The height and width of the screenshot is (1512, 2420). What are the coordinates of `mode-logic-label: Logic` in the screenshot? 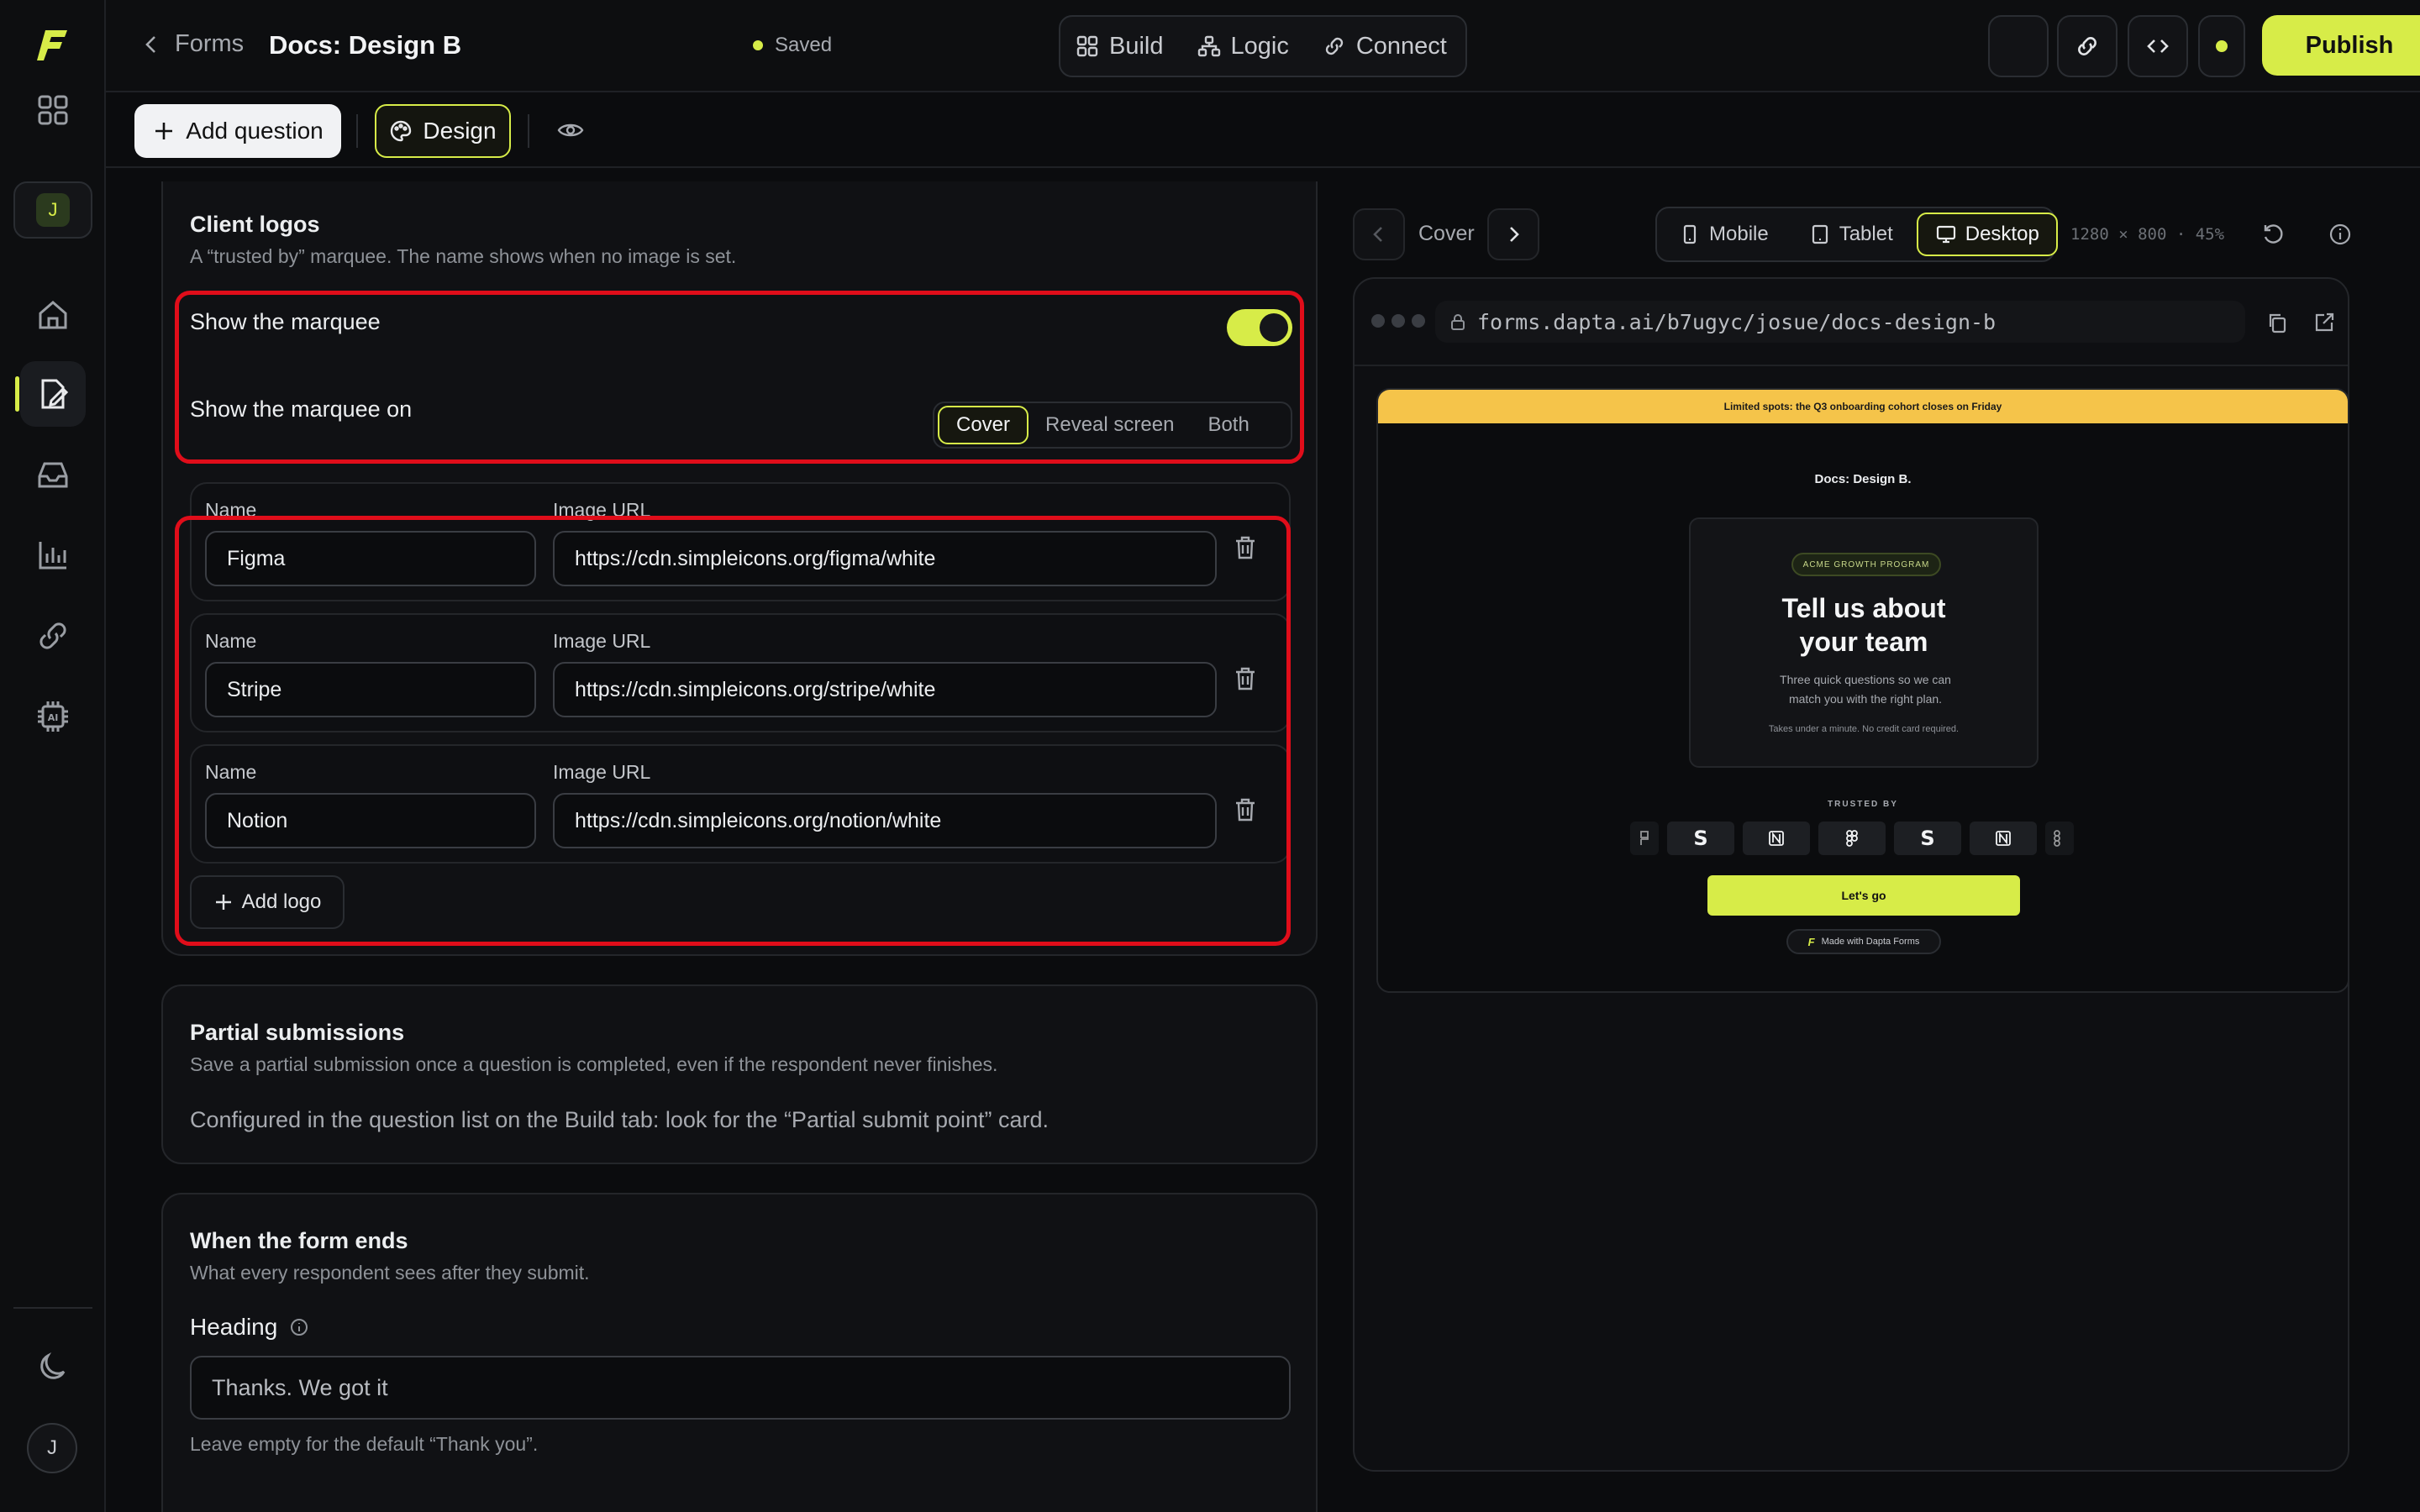 It's located at (1259, 46).